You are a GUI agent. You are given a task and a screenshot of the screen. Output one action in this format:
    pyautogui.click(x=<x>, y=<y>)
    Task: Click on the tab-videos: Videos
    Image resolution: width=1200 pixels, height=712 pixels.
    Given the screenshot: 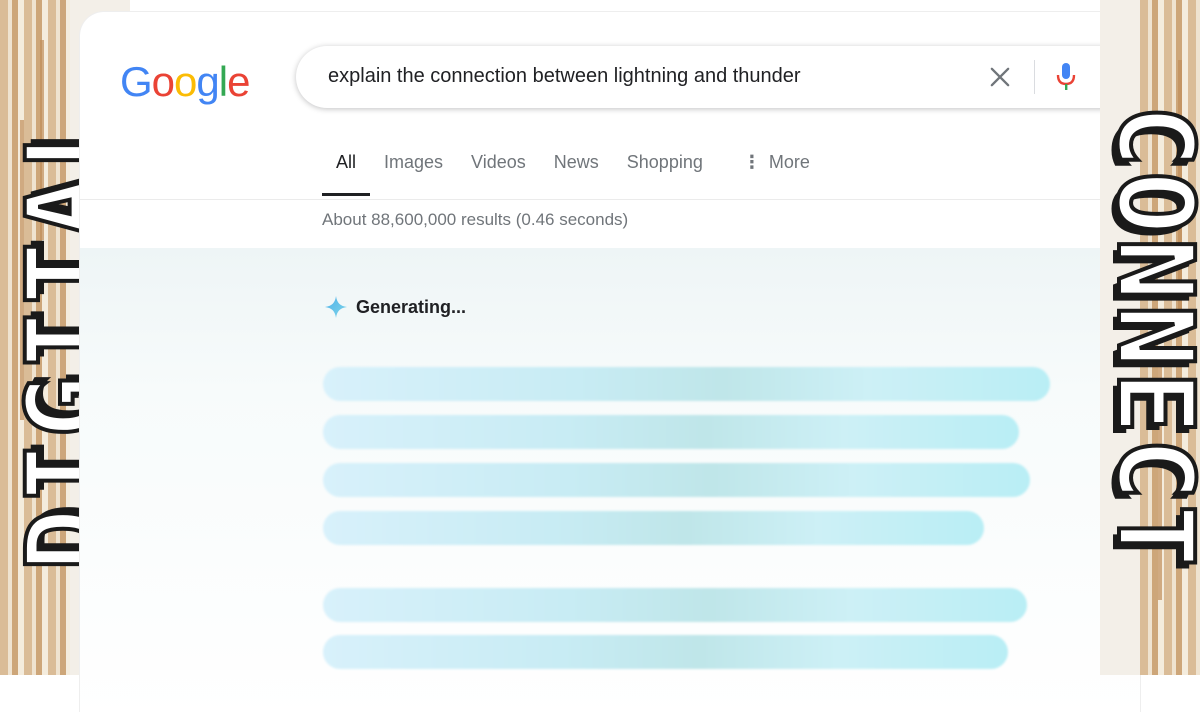 What is the action you would take?
    pyautogui.click(x=498, y=173)
    